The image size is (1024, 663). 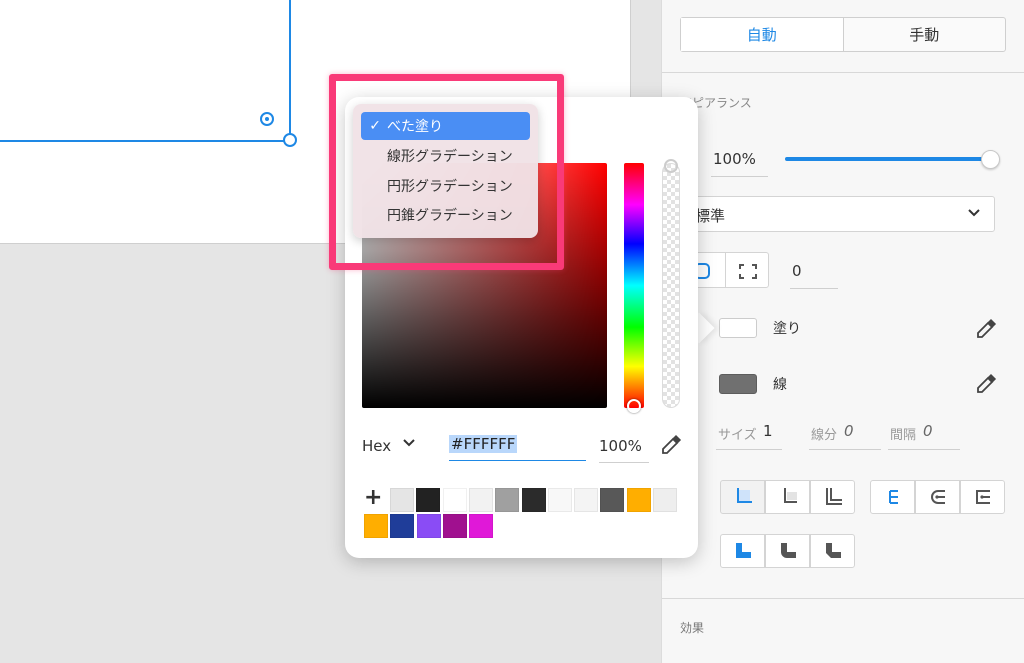 I want to click on stroke-inside-icon, so click(x=744, y=495).